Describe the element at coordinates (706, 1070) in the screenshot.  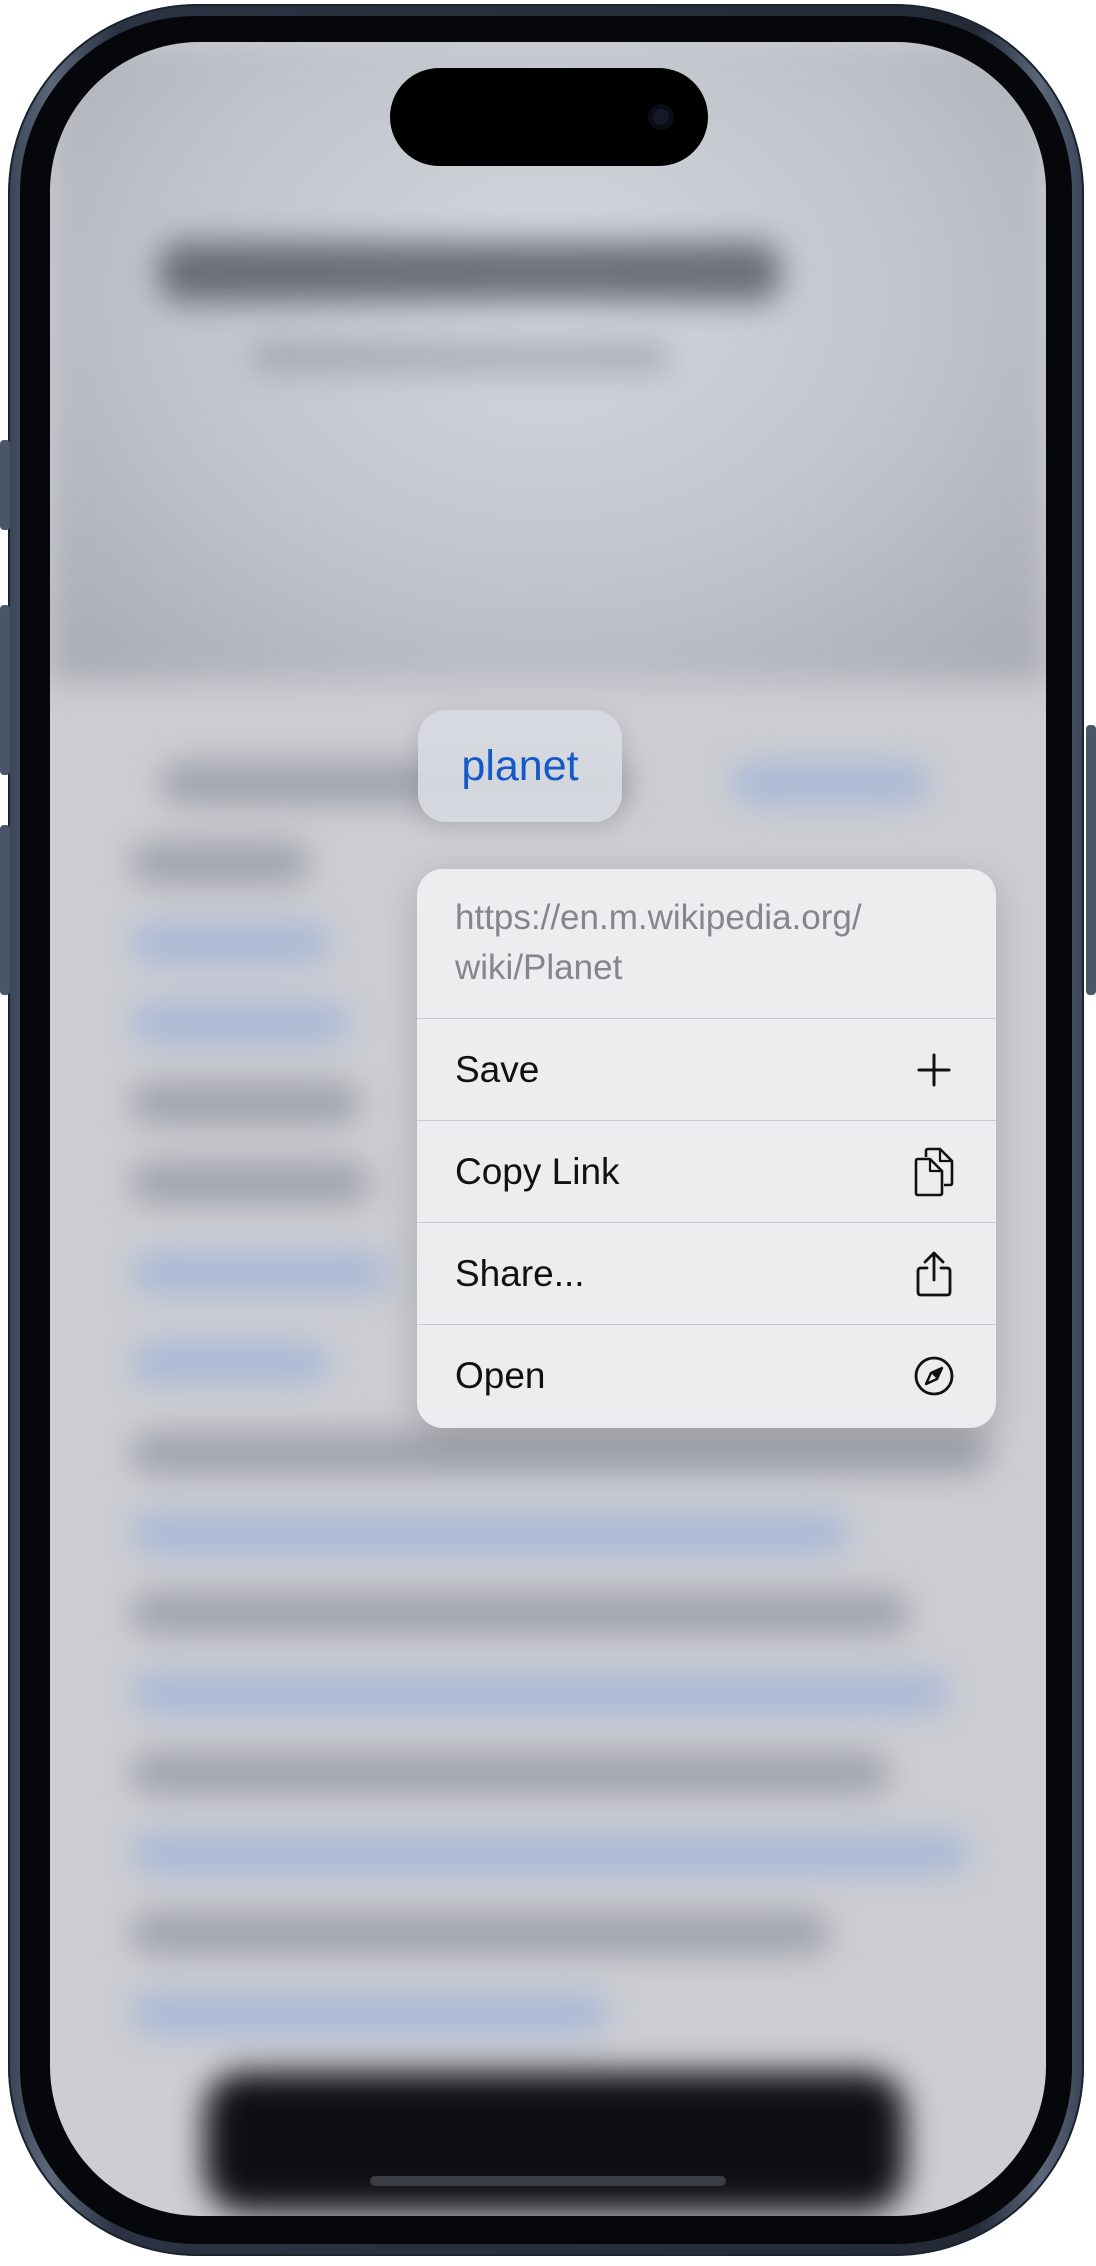
I see `save-button: Save` at that location.